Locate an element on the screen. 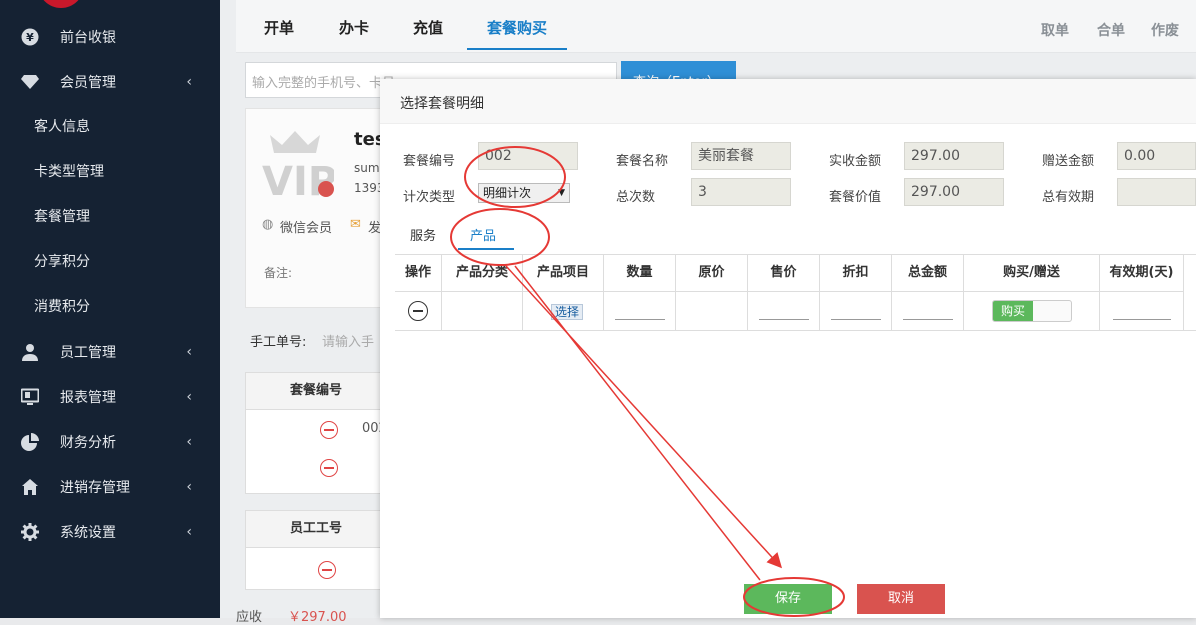 The height and width of the screenshot is (625, 1196). col-total: 总金额 is located at coordinates (928, 292).